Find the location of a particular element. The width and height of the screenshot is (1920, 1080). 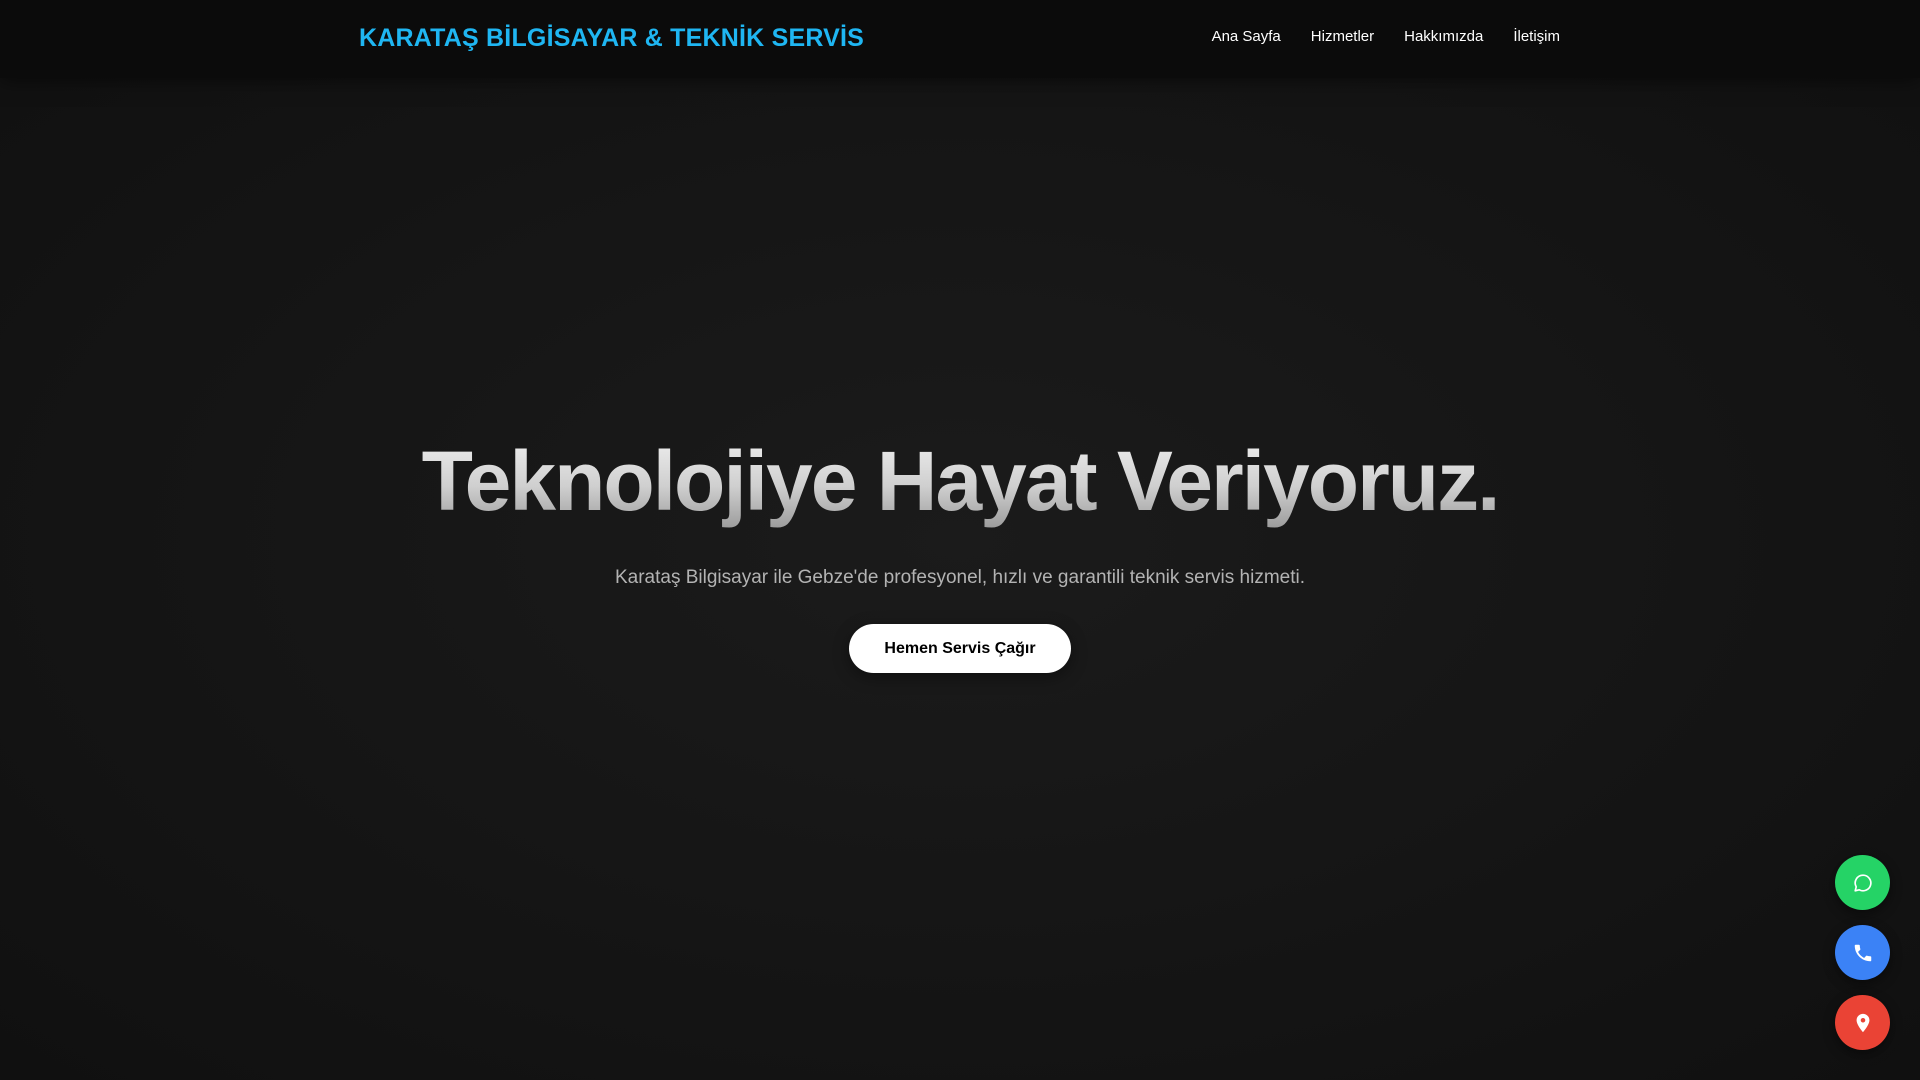

location-pin-icon is located at coordinates (1863, 1023).